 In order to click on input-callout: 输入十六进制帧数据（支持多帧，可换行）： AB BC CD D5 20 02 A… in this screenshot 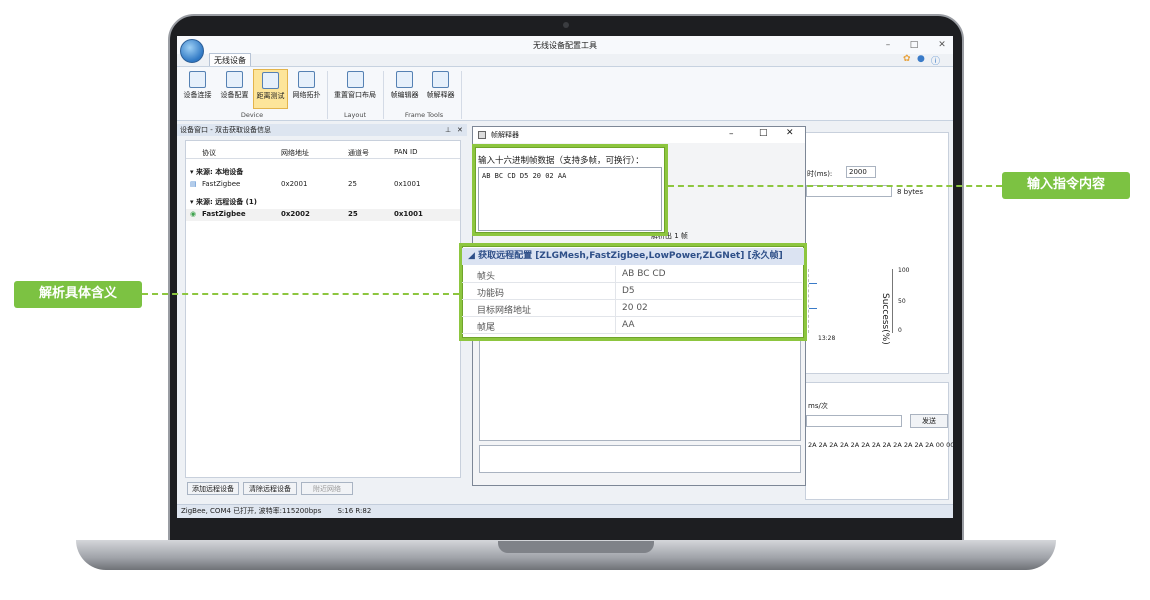, I will do `click(570, 190)`.